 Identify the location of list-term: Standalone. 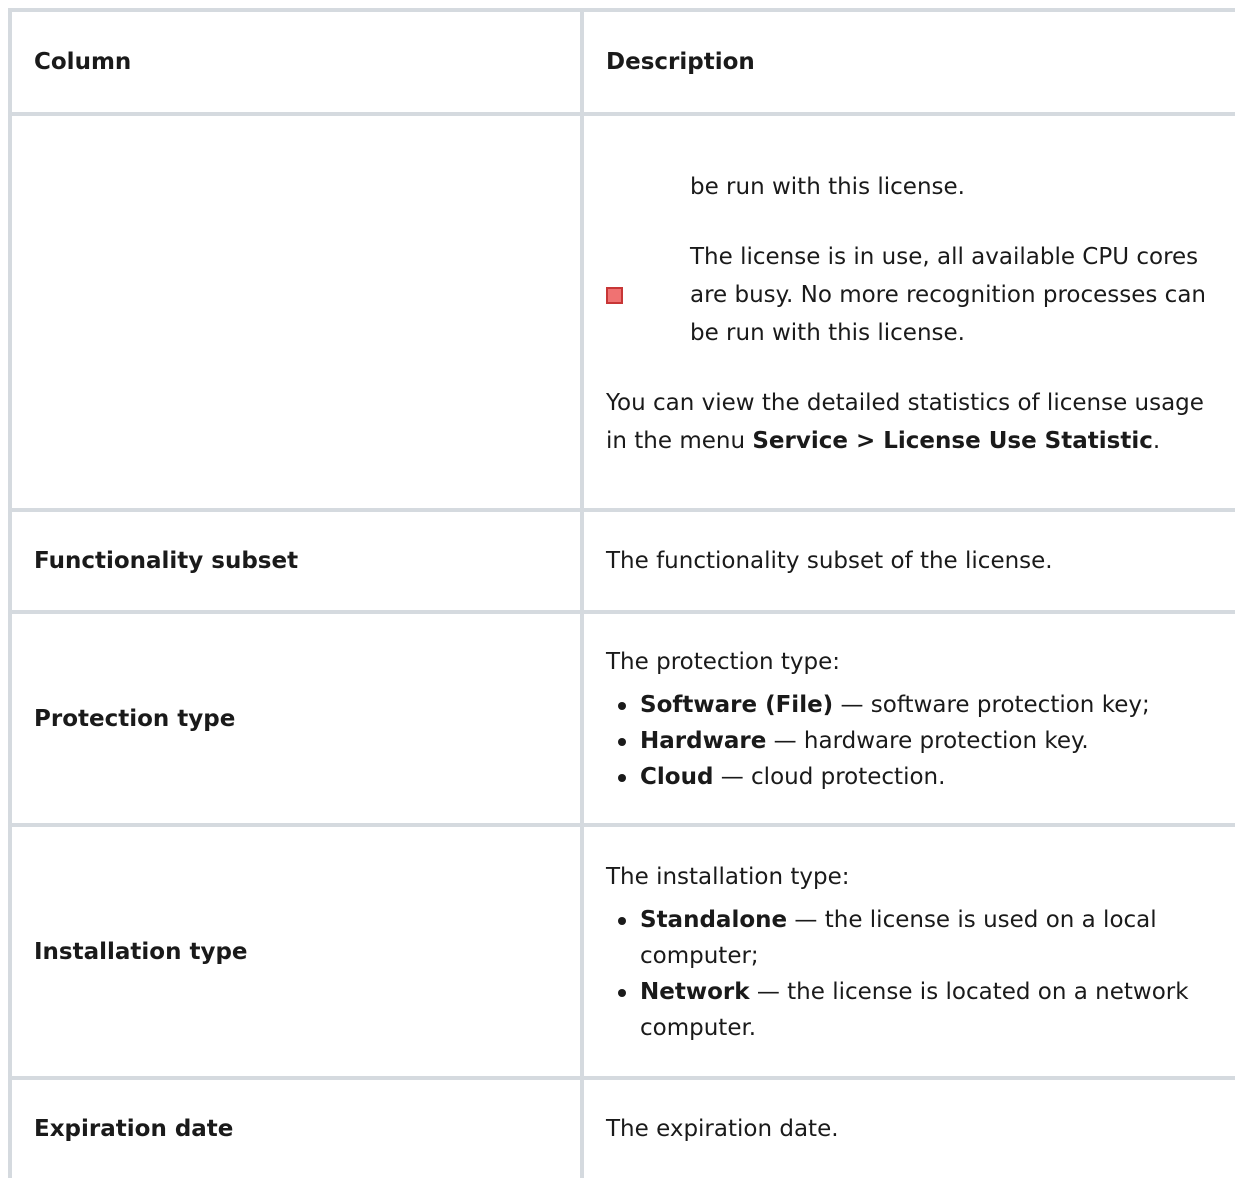
(714, 919).